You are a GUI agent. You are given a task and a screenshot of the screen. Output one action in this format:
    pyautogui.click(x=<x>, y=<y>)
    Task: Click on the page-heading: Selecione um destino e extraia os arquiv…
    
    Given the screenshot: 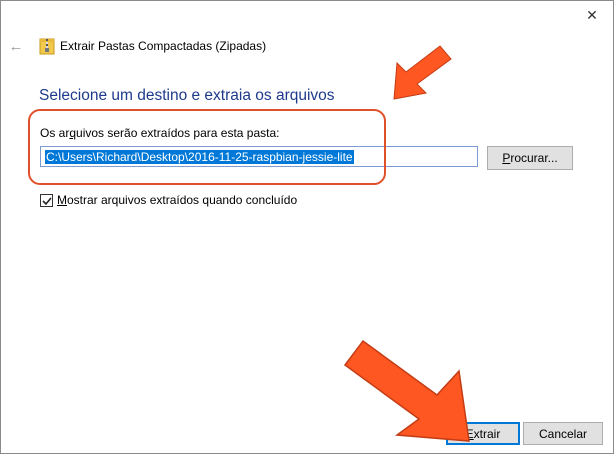 What is the action you would take?
    pyautogui.click(x=187, y=95)
    